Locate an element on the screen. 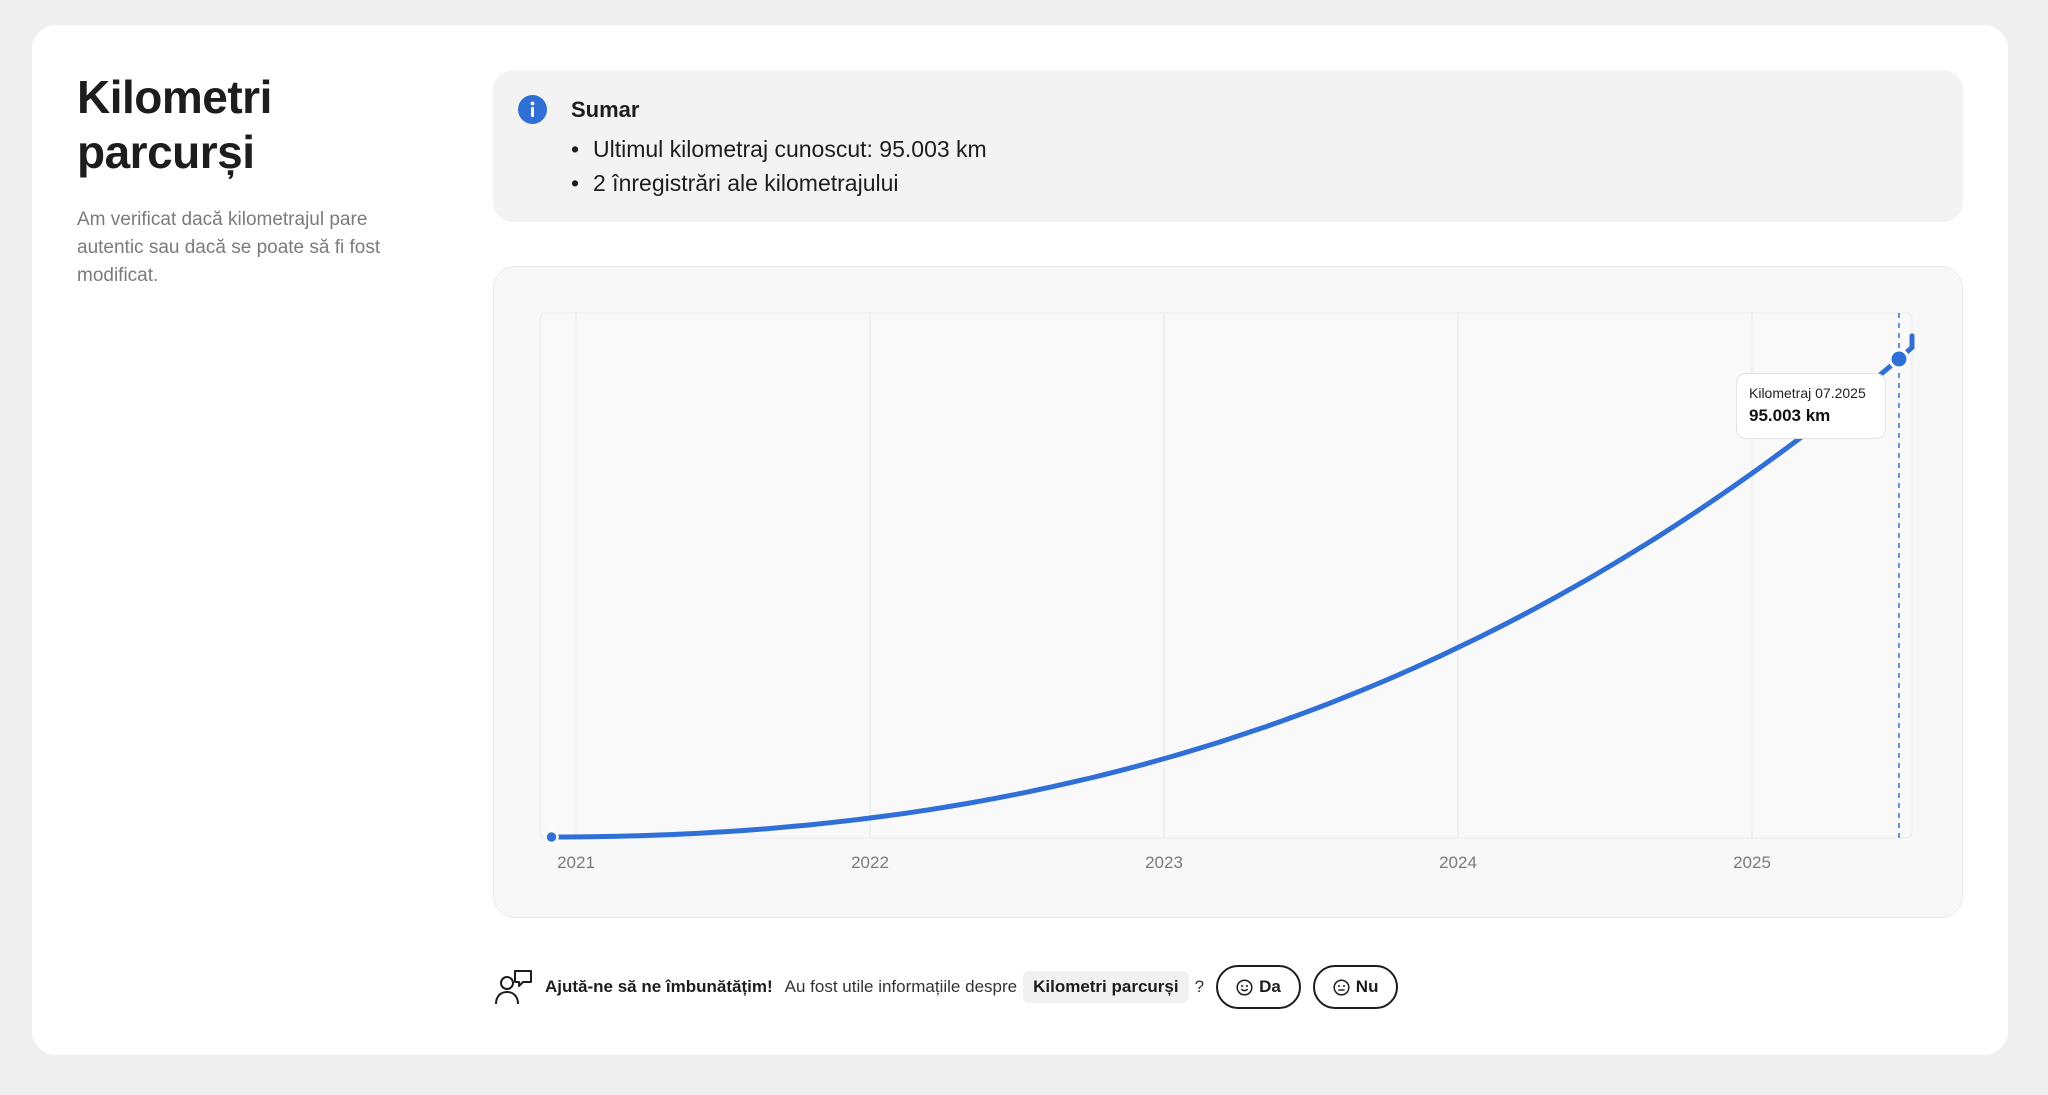 This screenshot has height=1095, width=2048. data-point is located at coordinates (551, 837).